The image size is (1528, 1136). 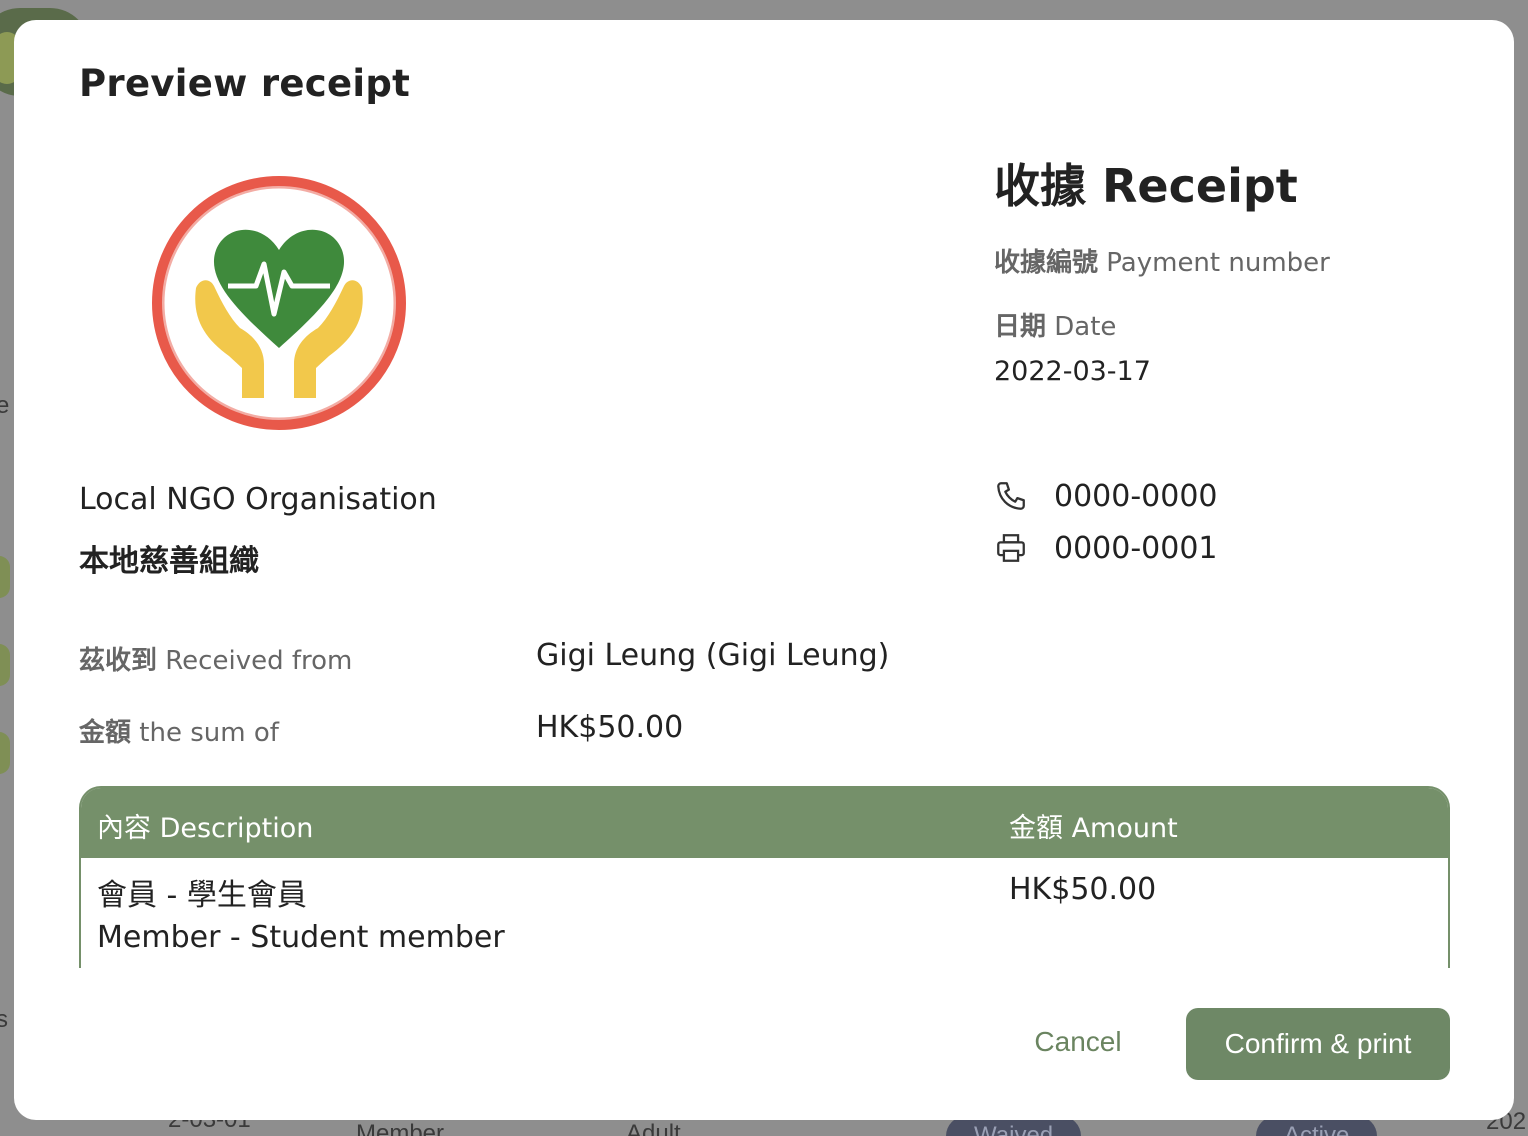 What do you see at coordinates (1011, 548) in the screenshot?
I see `printer-icon` at bounding box center [1011, 548].